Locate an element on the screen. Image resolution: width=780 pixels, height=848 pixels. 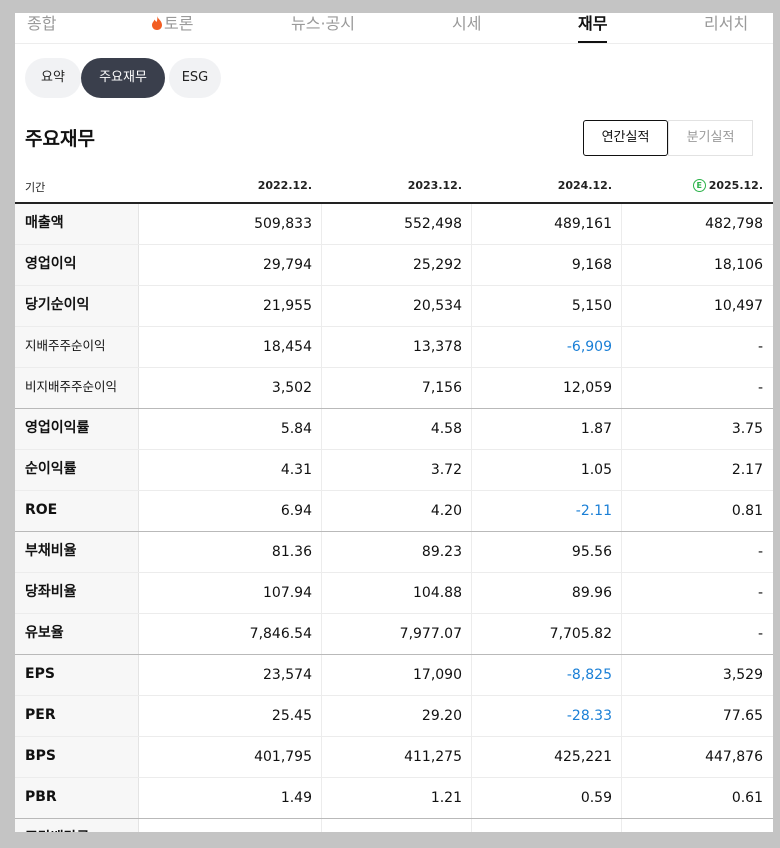
table-cell: 1.49 is located at coordinates (296, 798).